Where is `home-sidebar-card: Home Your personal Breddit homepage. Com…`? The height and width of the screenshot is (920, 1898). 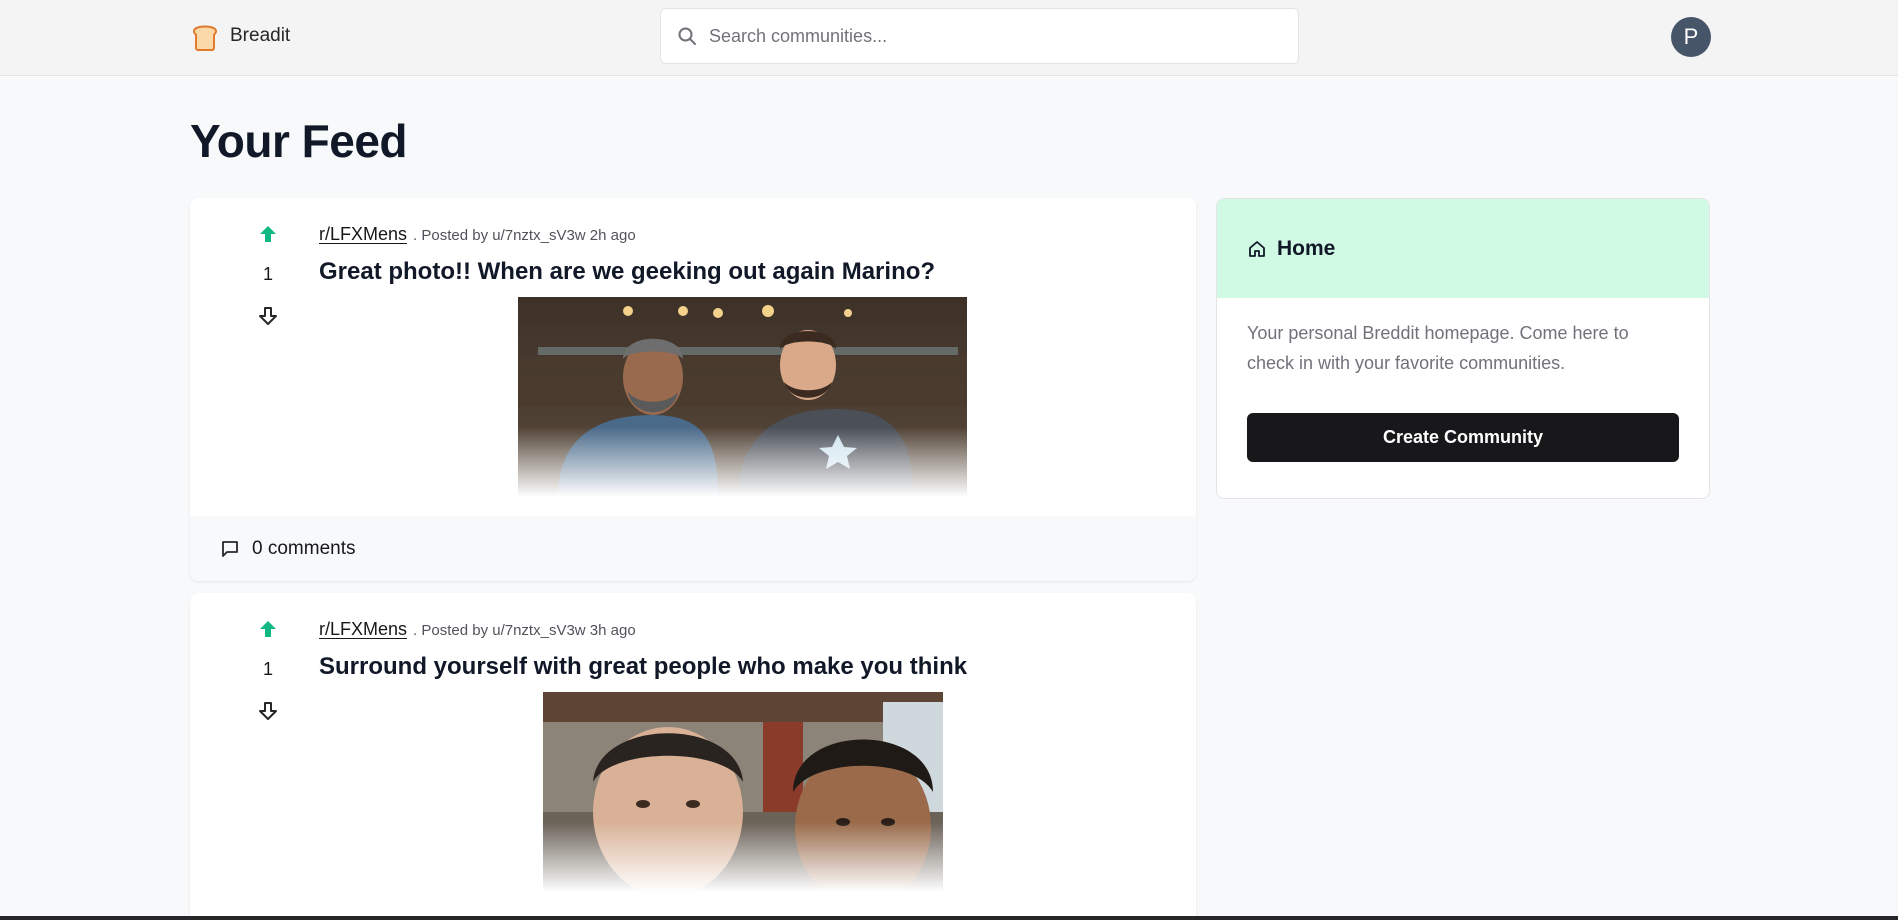
home-sidebar-card: Home Your personal Breddit homepage. Com… is located at coordinates (1463, 348).